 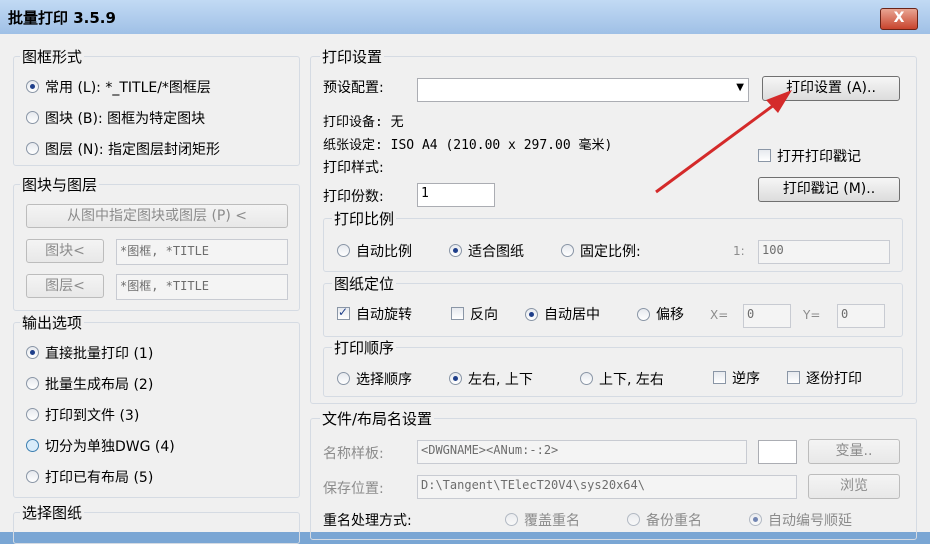 What do you see at coordinates (777, 452) in the screenshot?
I see `name-extra-box` at bounding box center [777, 452].